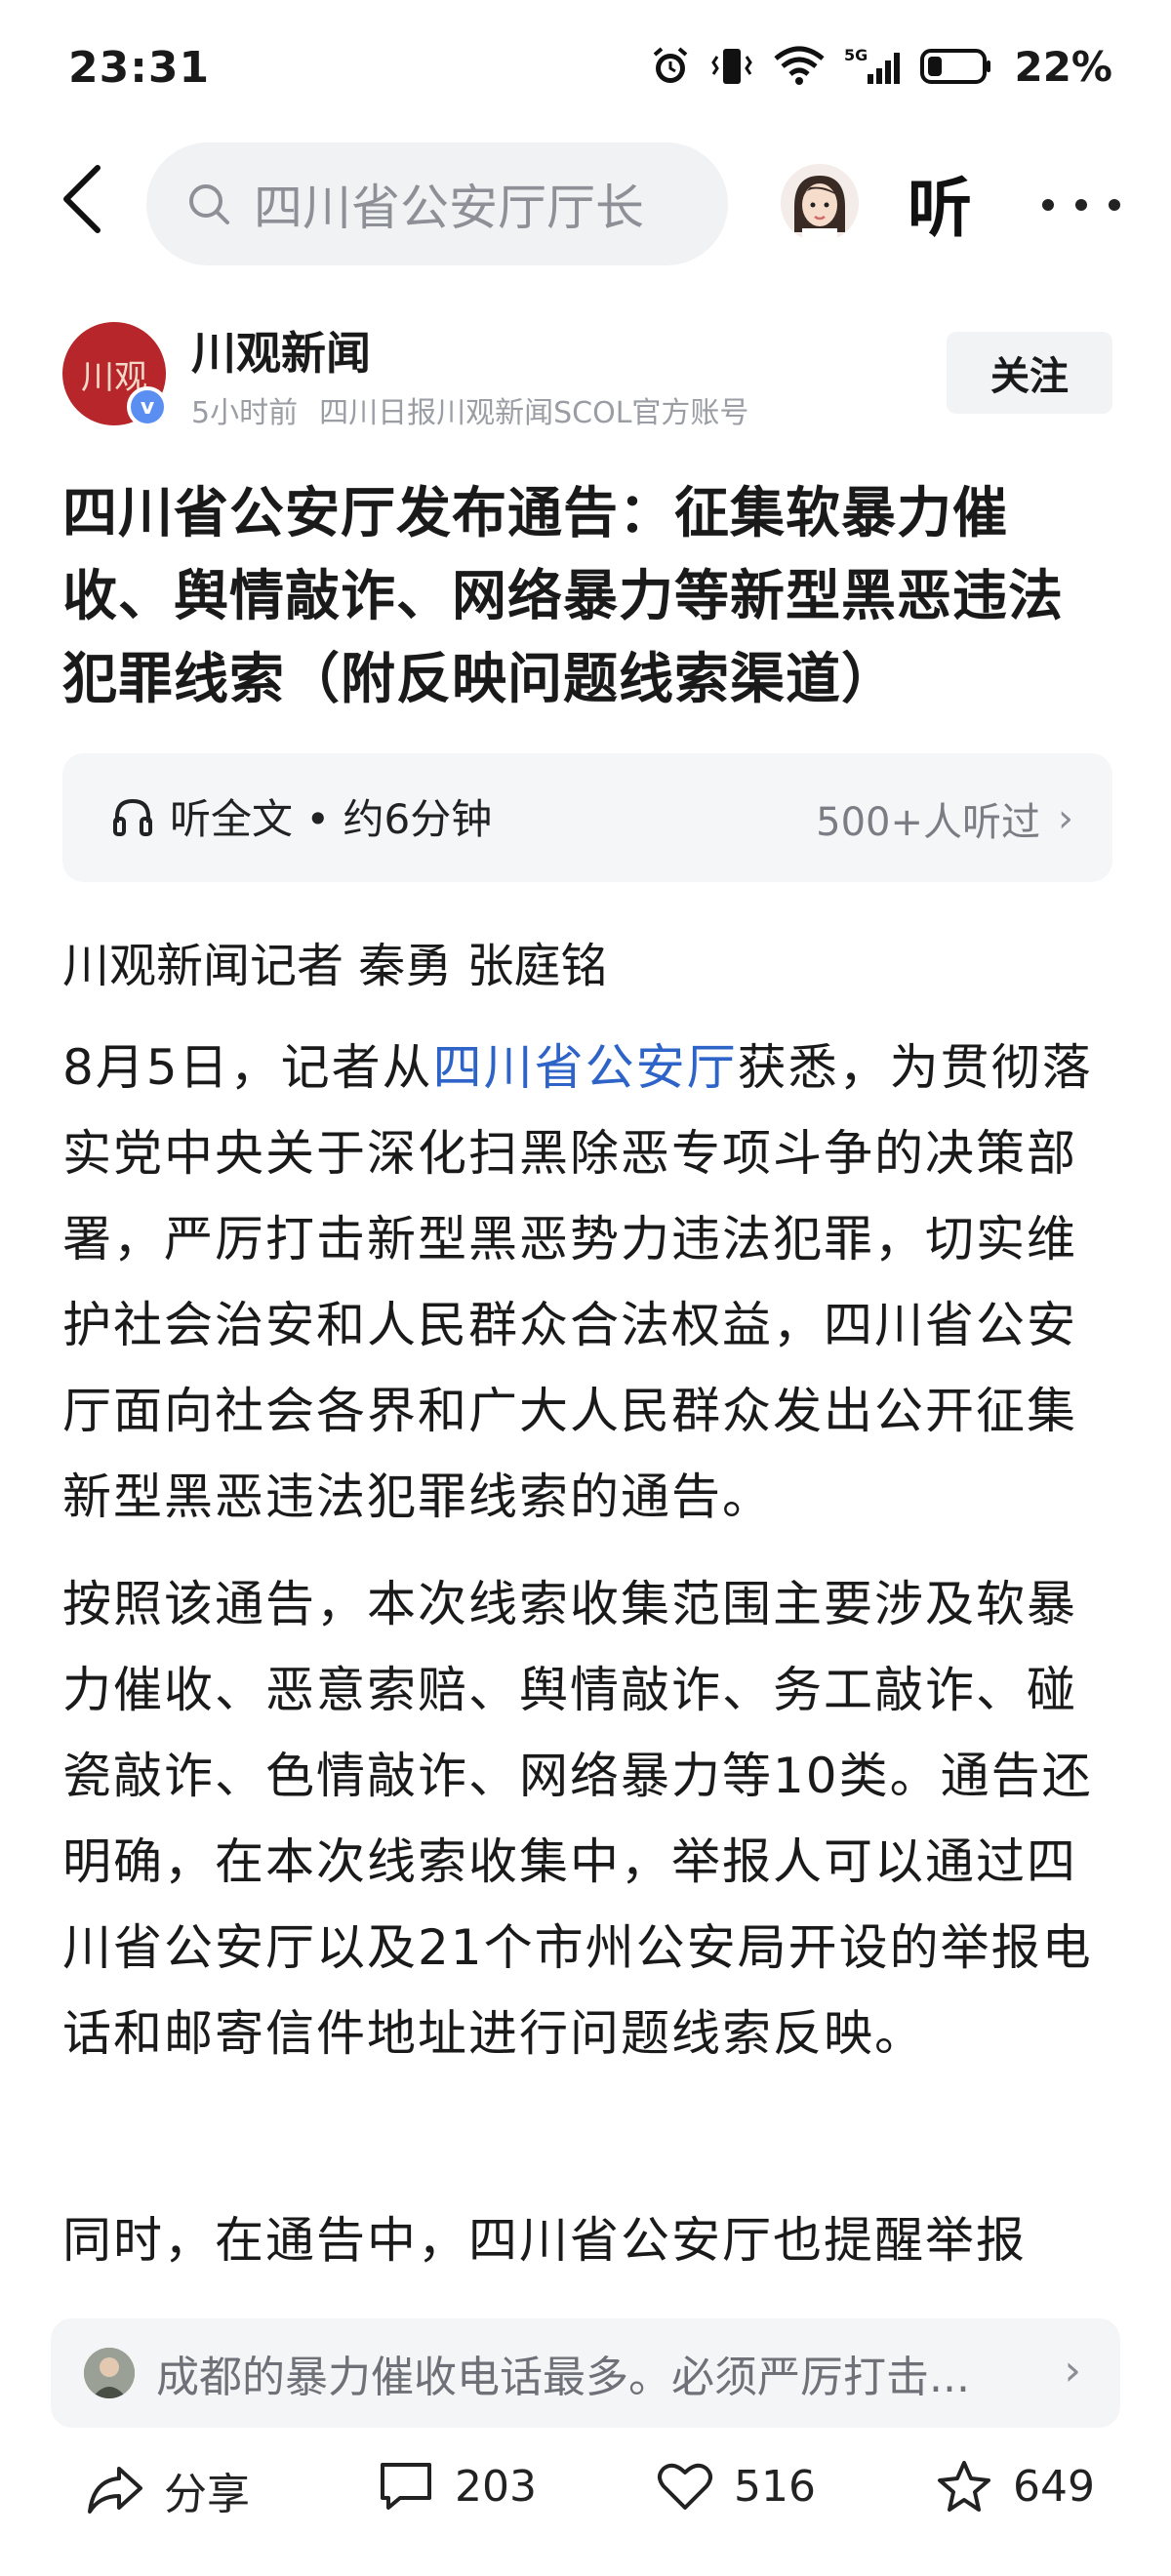 The height and width of the screenshot is (2576, 1171). What do you see at coordinates (671, 65) in the screenshot?
I see `alarm-icon` at bounding box center [671, 65].